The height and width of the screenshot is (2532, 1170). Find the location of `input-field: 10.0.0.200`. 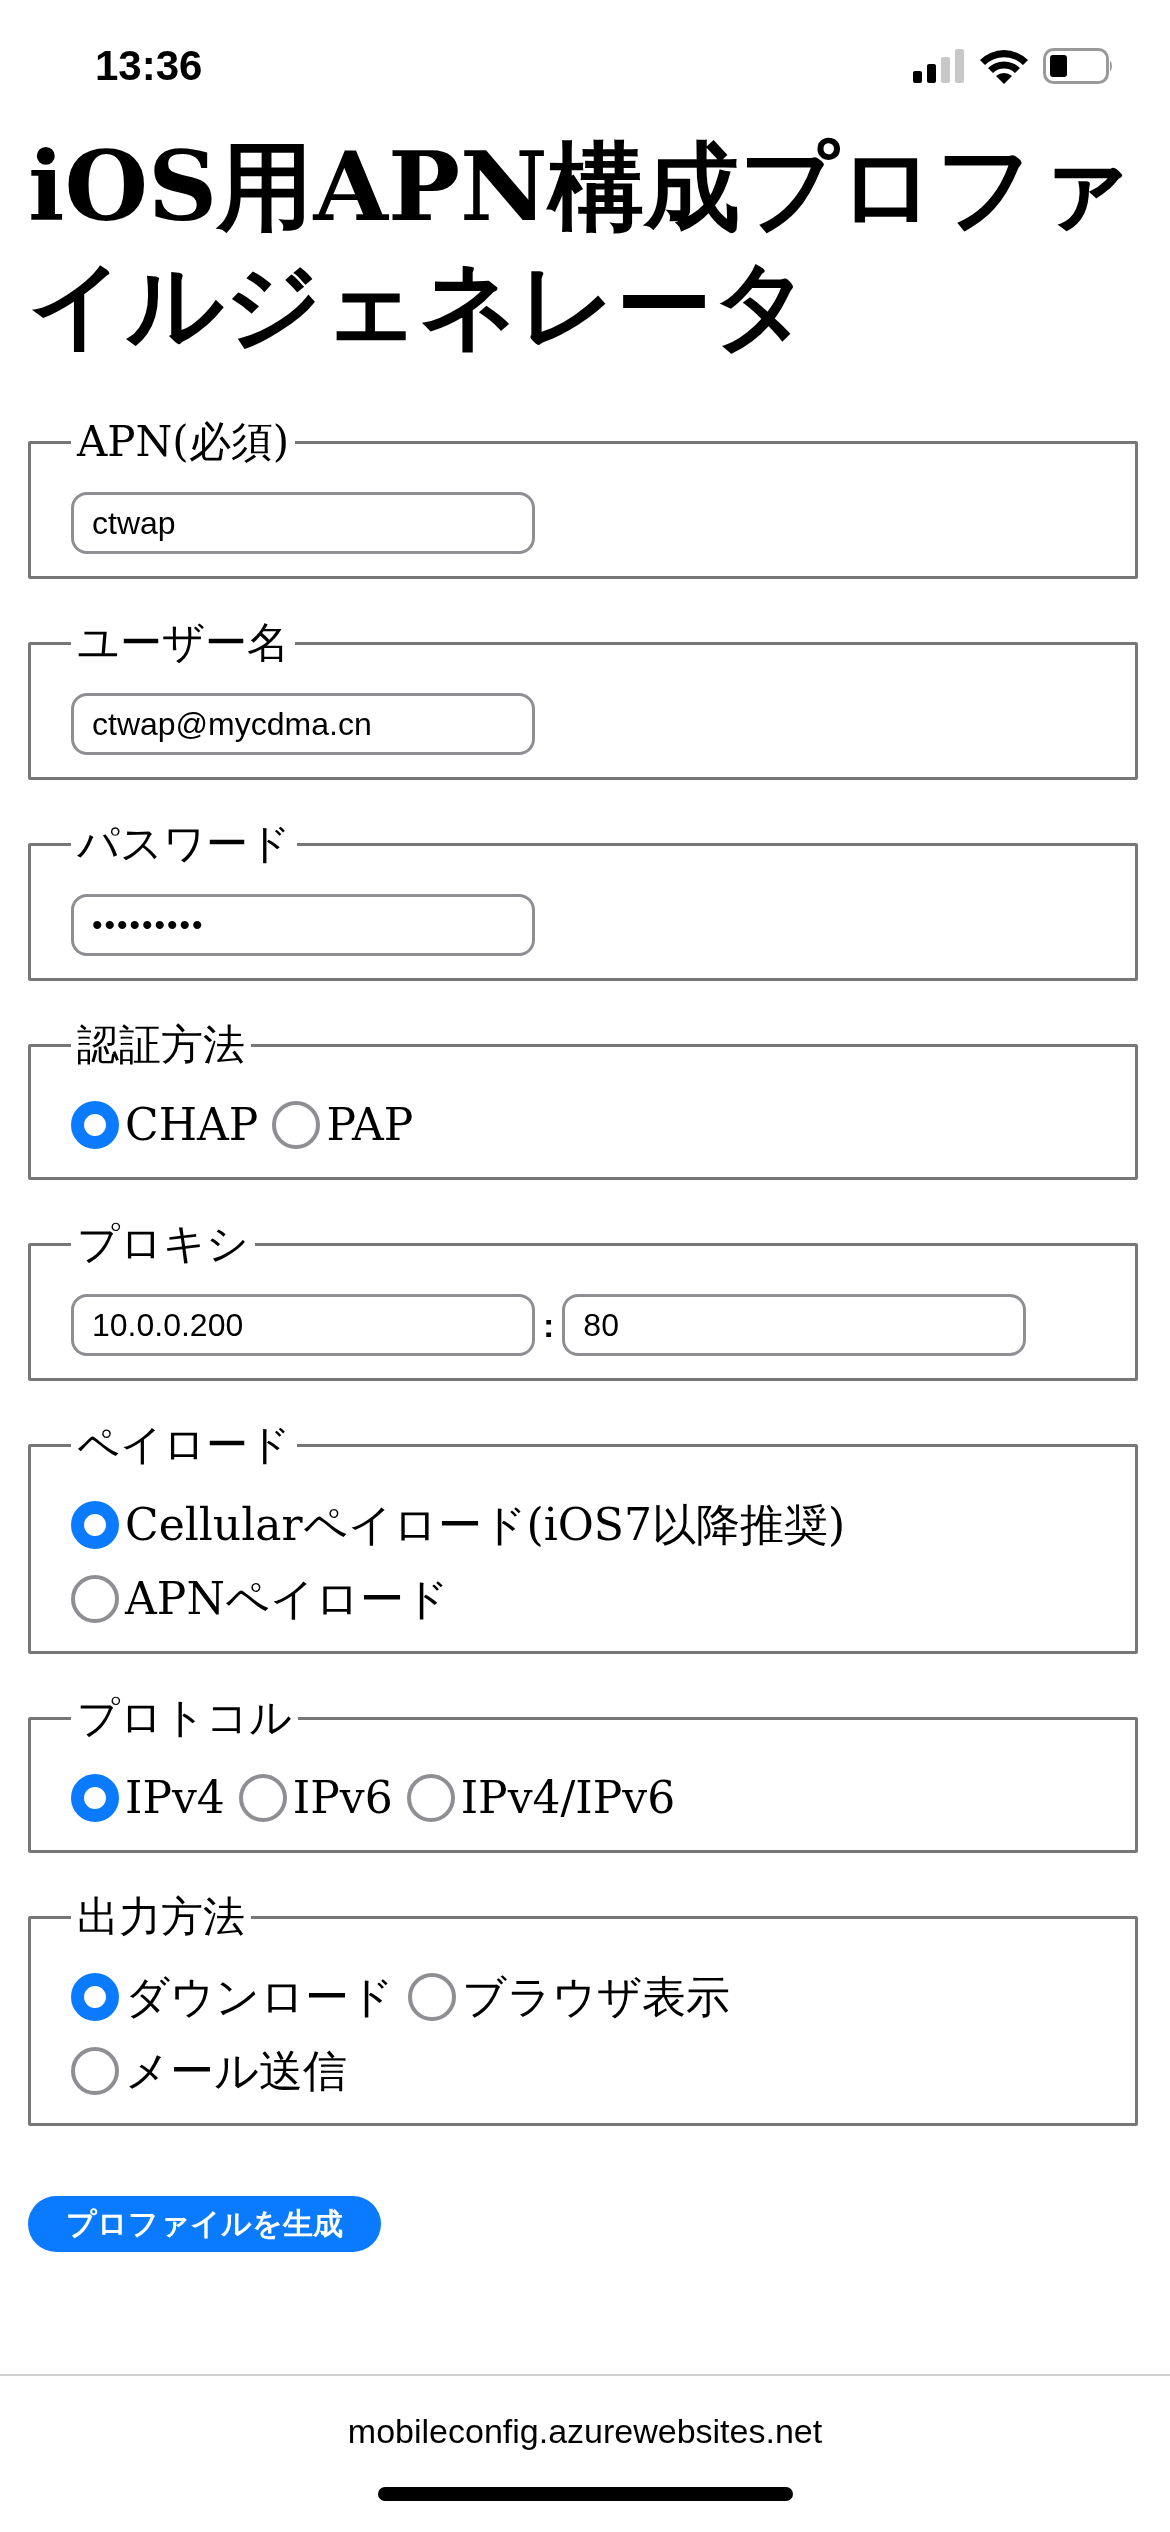

input-field: 10.0.0.200 is located at coordinates (303, 1325).